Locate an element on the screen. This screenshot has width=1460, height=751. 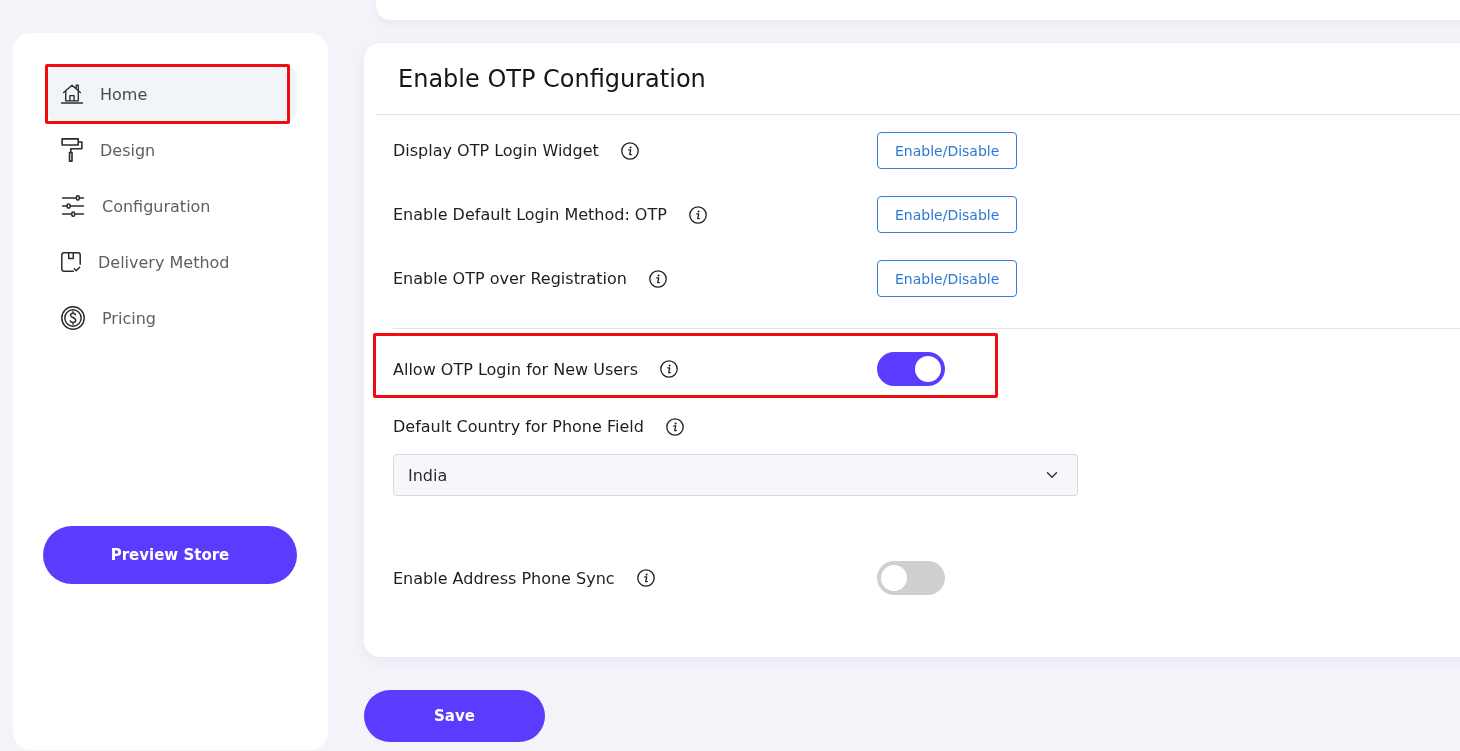
setting-label: Enable OTP over Registration is located at coordinates (510, 278).